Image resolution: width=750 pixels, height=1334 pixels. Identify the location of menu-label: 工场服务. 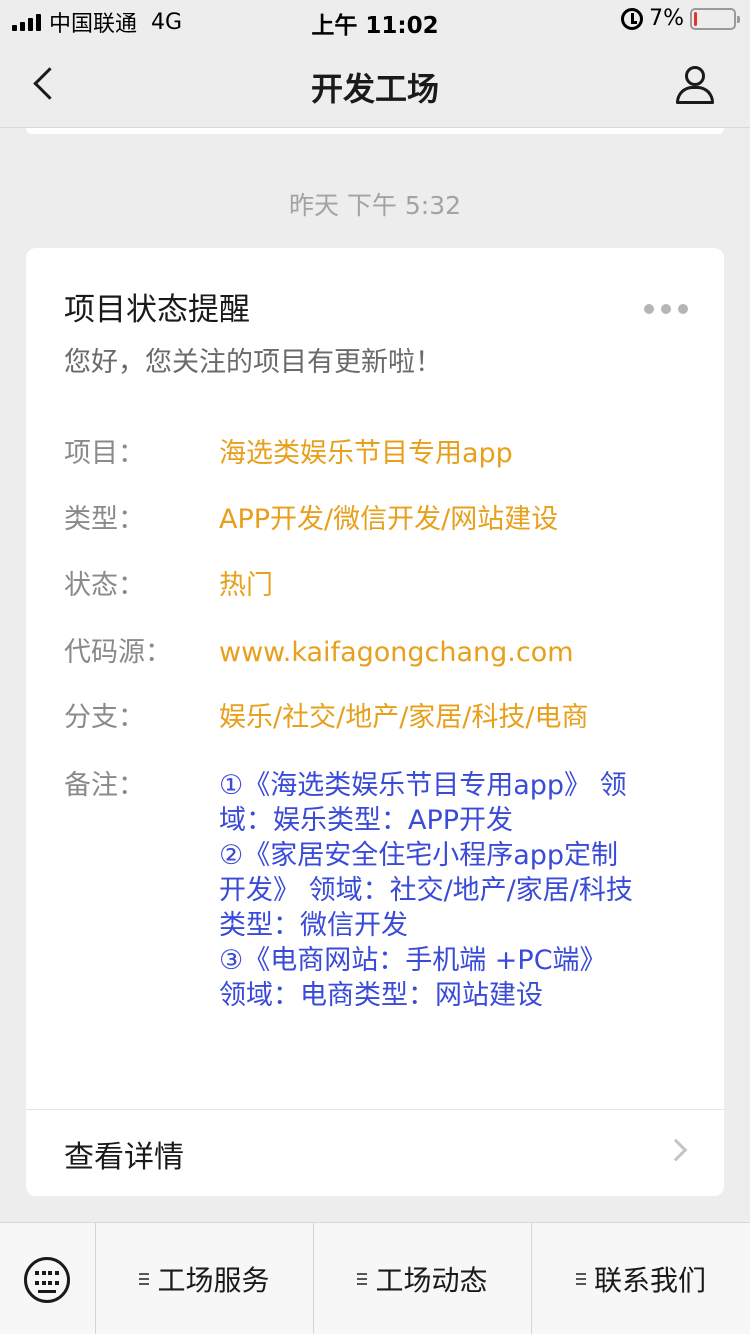
(213, 1280).